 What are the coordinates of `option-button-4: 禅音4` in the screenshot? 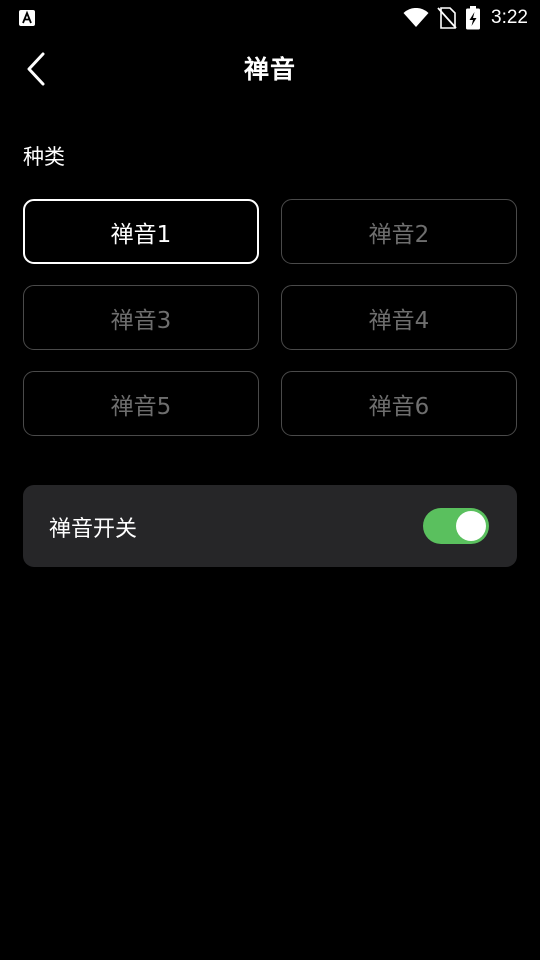 It's located at (399, 317).